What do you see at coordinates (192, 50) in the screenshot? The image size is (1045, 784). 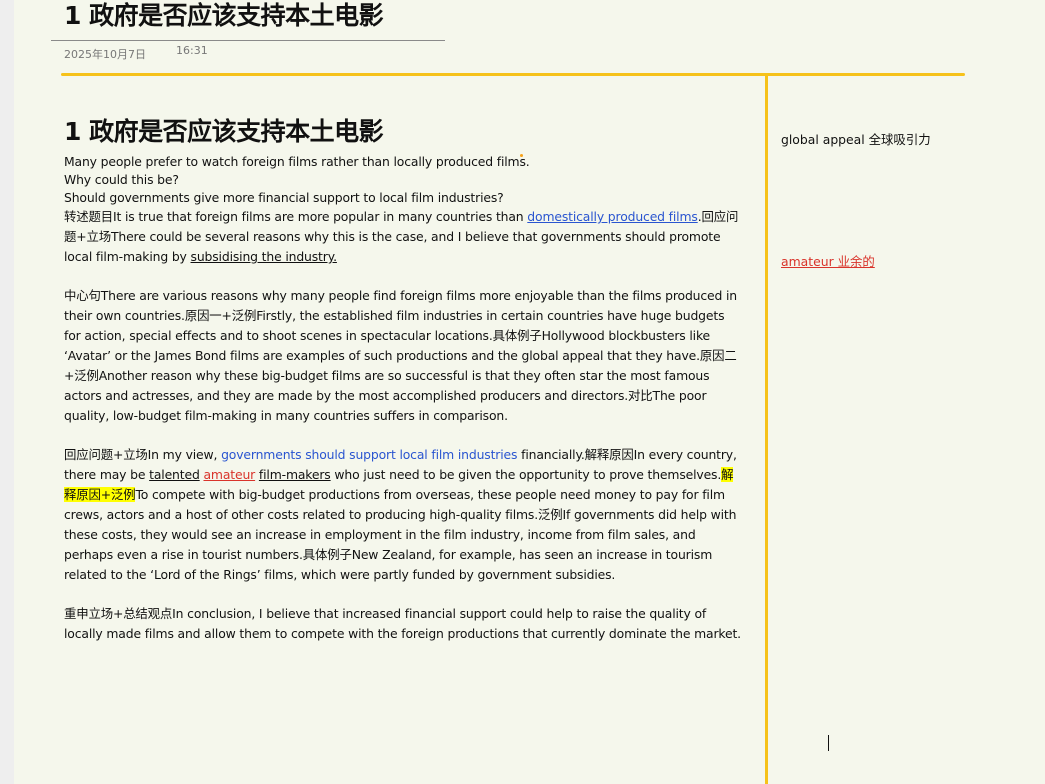 I see `page-time: 16:31` at bounding box center [192, 50].